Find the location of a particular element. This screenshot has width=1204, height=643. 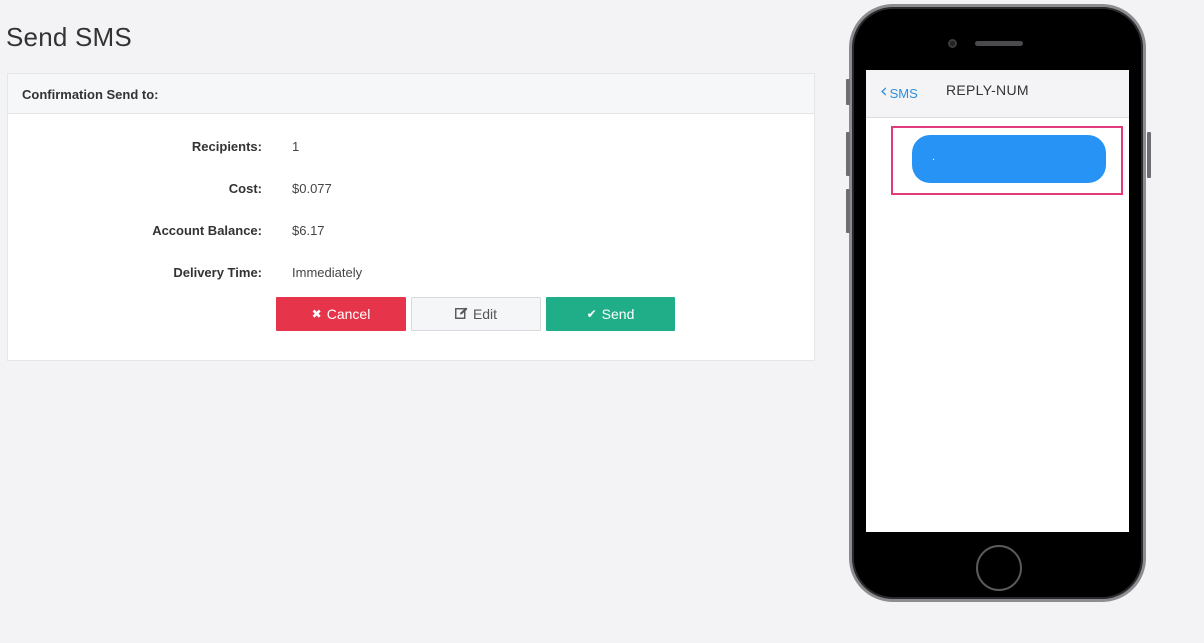

cancel-button: ✖ Cancel is located at coordinates (341, 314).